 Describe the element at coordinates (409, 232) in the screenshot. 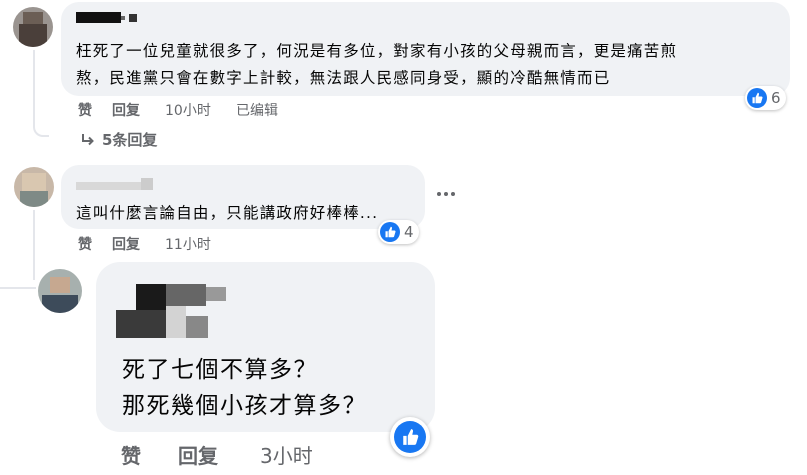

I see `reaction-count: 4` at that location.